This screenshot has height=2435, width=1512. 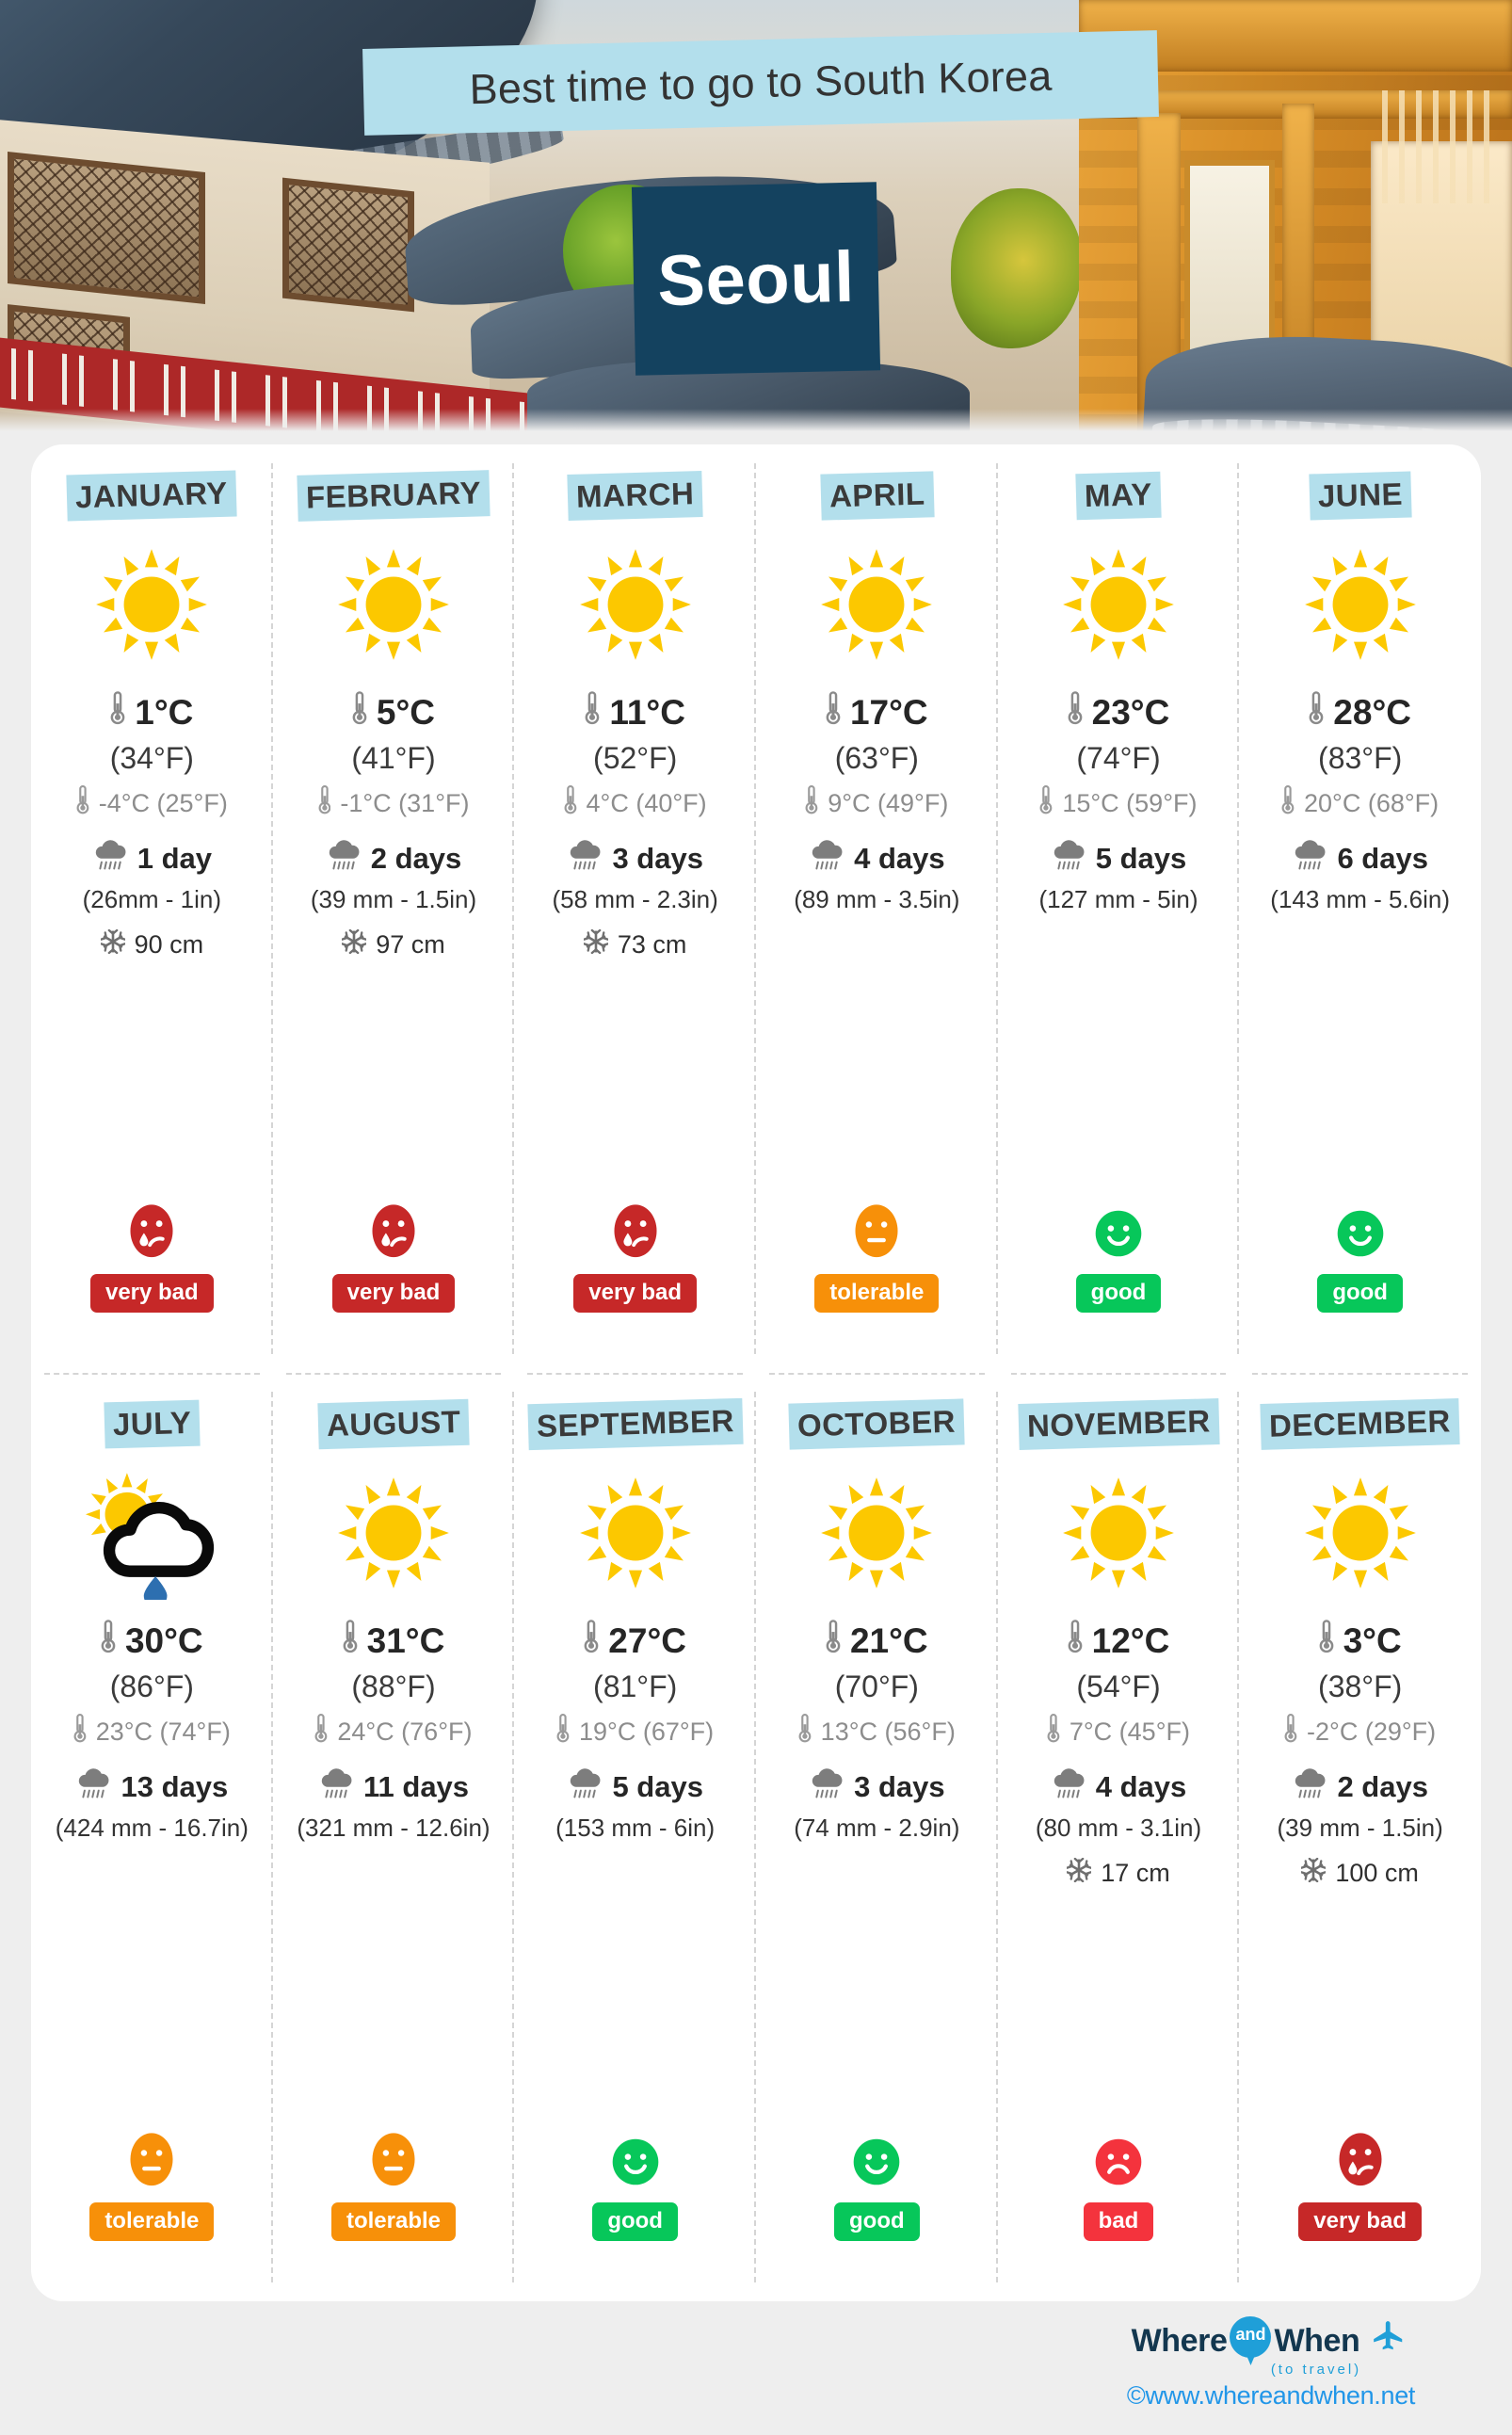 What do you see at coordinates (1118, 2221) in the screenshot?
I see `verdict-badge: bad` at bounding box center [1118, 2221].